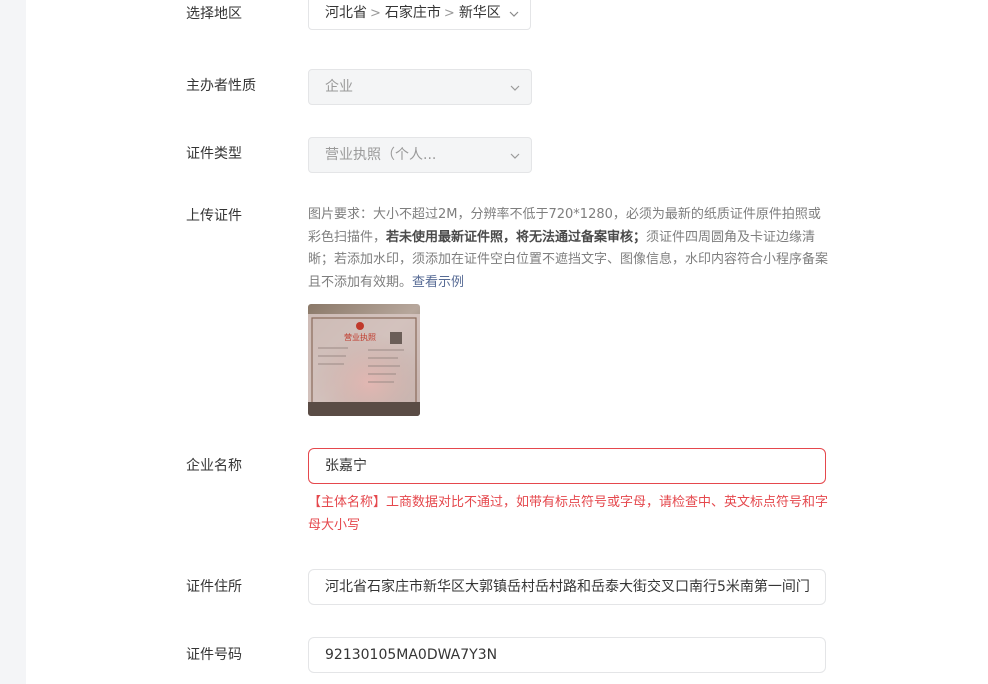 Image resolution: width=988 pixels, height=684 pixels. Describe the element at coordinates (214, 466) in the screenshot. I see `company-name-label: 企业名称` at that location.